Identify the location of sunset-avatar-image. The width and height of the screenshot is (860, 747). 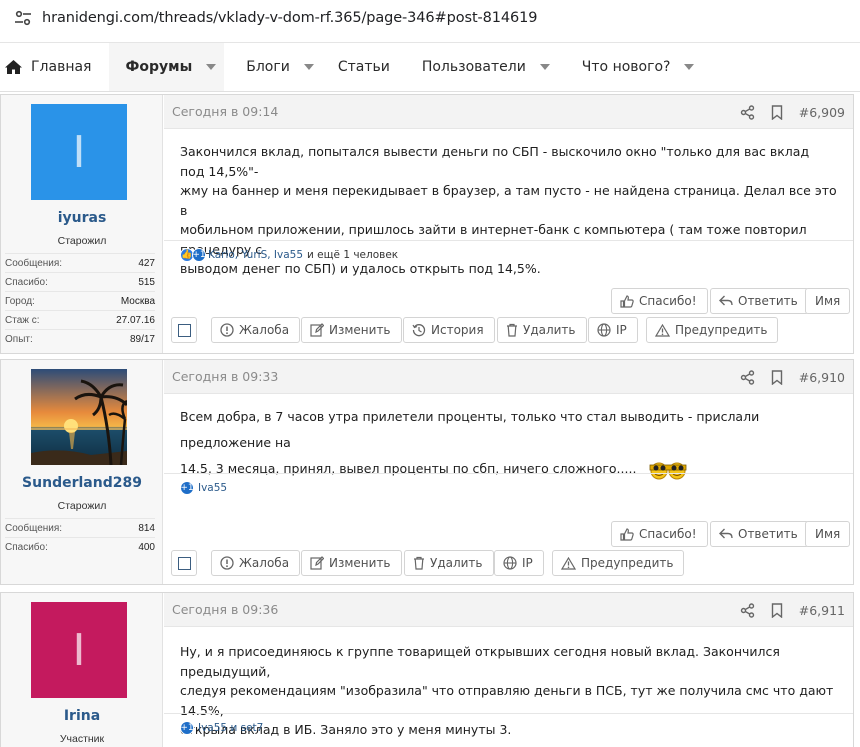
(79, 417).